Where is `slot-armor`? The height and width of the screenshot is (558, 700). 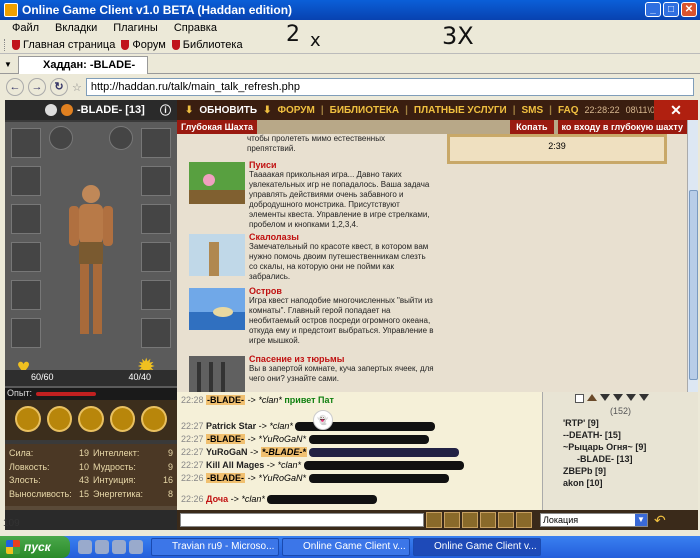 slot-armor is located at coordinates (26, 219).